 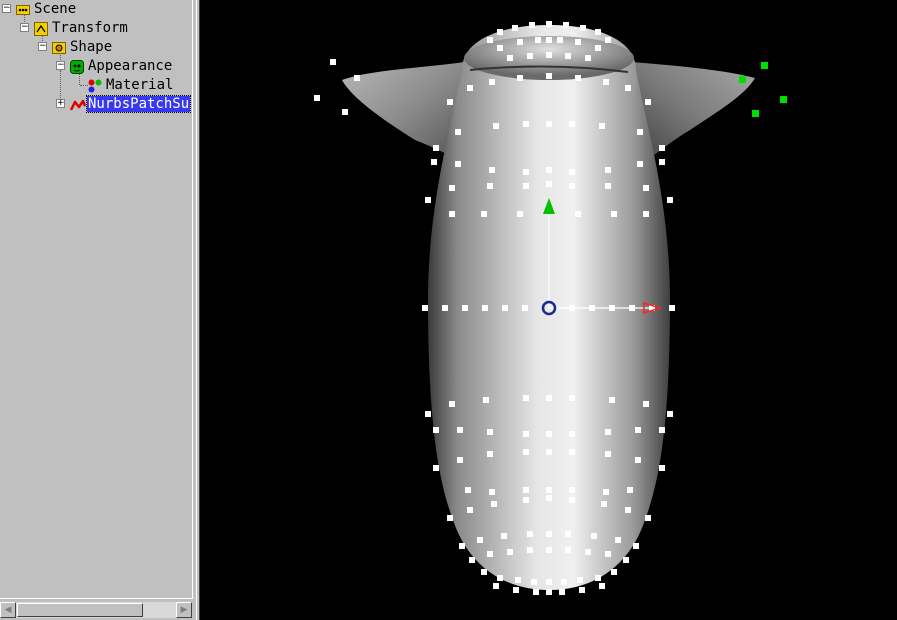 I want to click on tree-node-appearance: Appearance, so click(x=121, y=66).